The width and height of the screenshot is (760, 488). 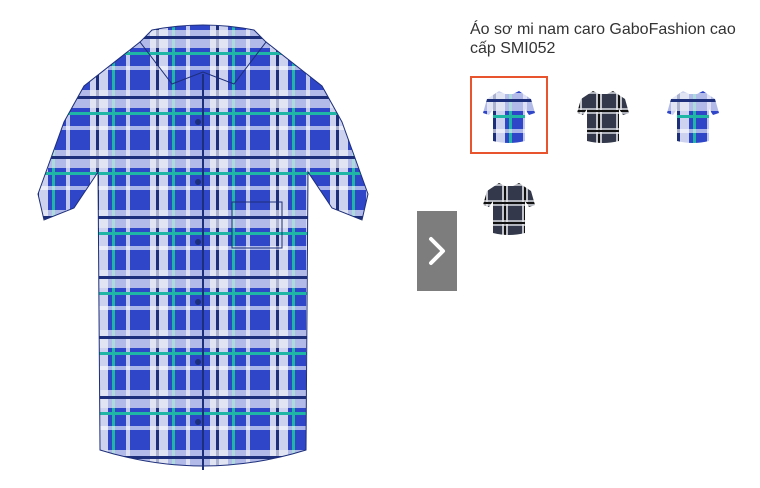 I want to click on chevron-right-icon, so click(x=437, y=251).